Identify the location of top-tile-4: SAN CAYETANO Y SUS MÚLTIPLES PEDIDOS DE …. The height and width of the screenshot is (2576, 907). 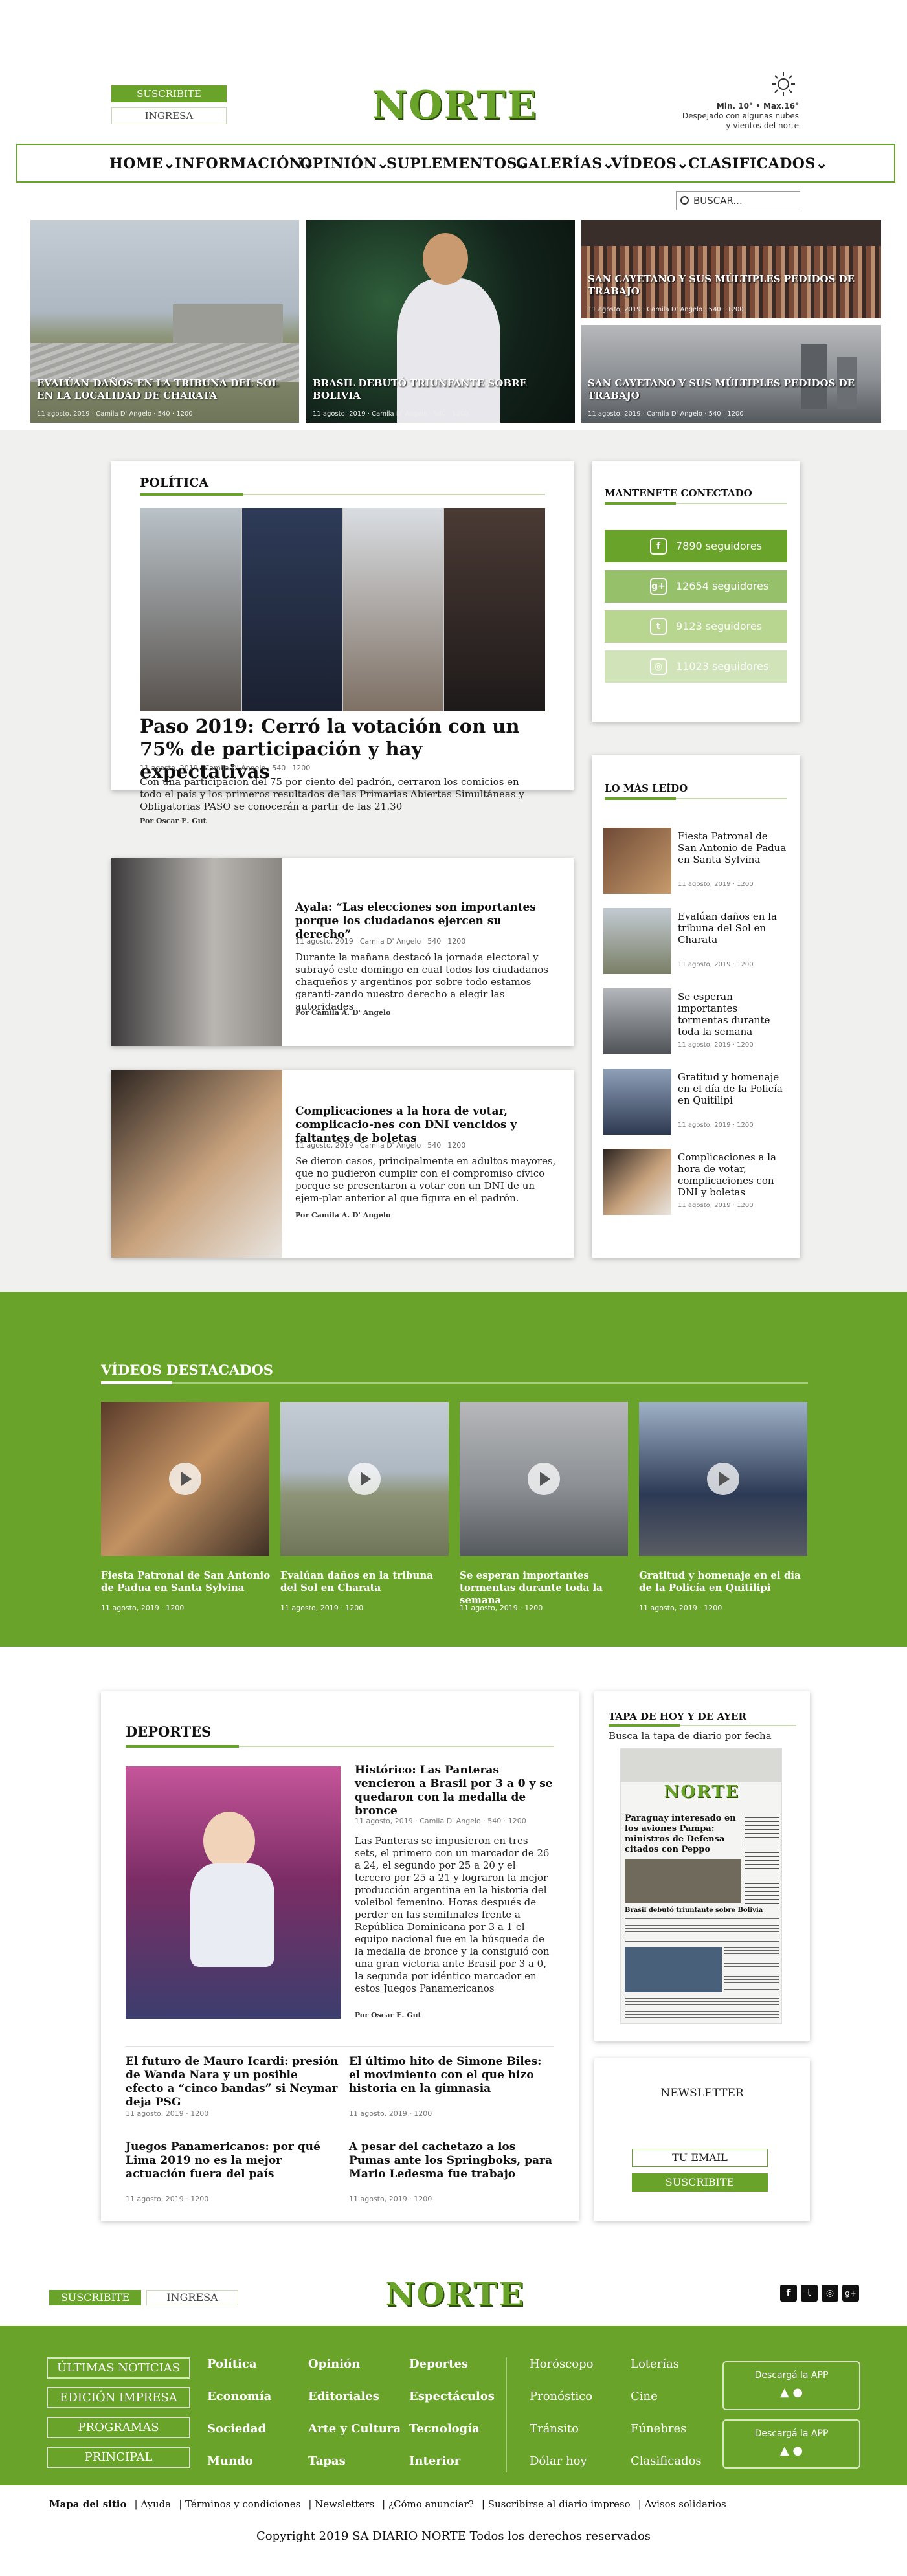
(731, 374).